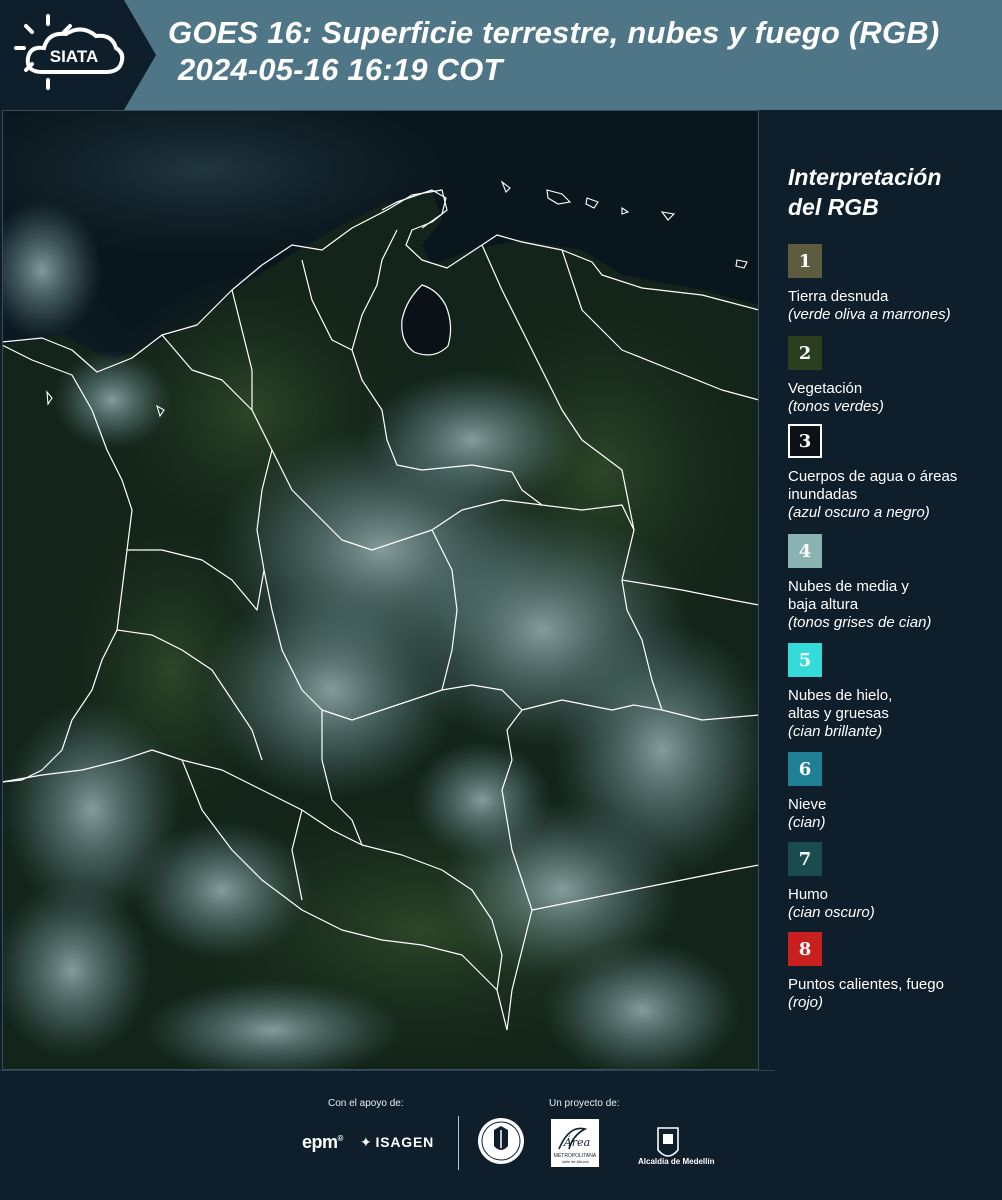 The width and height of the screenshot is (1002, 1200). Describe the element at coordinates (894, 792) in the screenshot. I see `legend-item-snow: 6 Nieve (cian)` at that location.